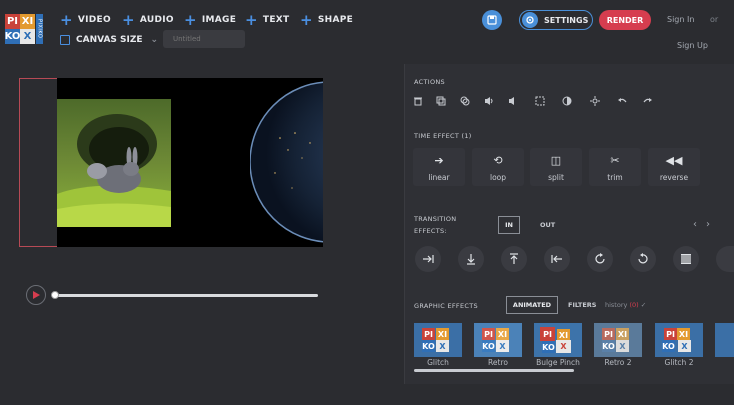 Image resolution: width=734 pixels, height=405 pixels. What do you see at coordinates (530, 20) in the screenshot?
I see `gear-icon` at bounding box center [530, 20].